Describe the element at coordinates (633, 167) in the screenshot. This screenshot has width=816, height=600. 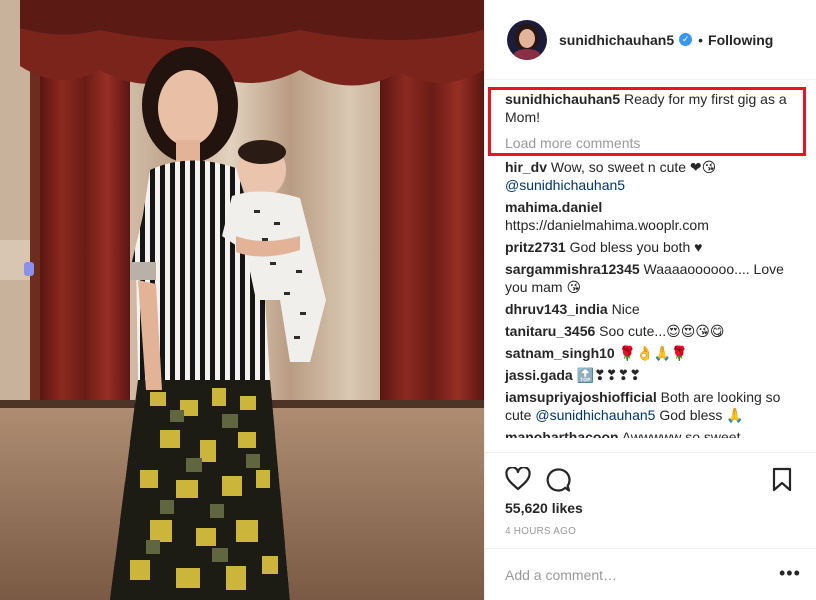
I see `comment-text: Wow, so sweet n cute ❤😘` at that location.